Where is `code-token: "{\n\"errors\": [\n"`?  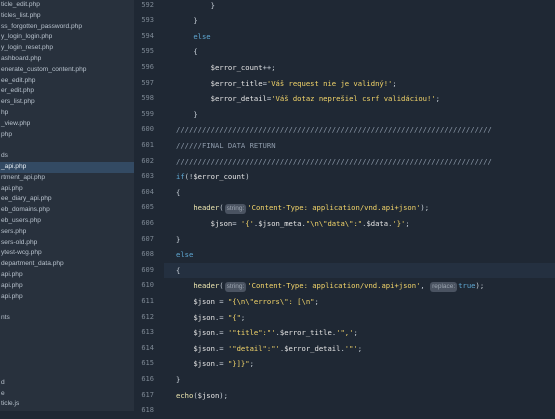 code-token: "{\n\"errors\": [\n" is located at coordinates (271, 301).